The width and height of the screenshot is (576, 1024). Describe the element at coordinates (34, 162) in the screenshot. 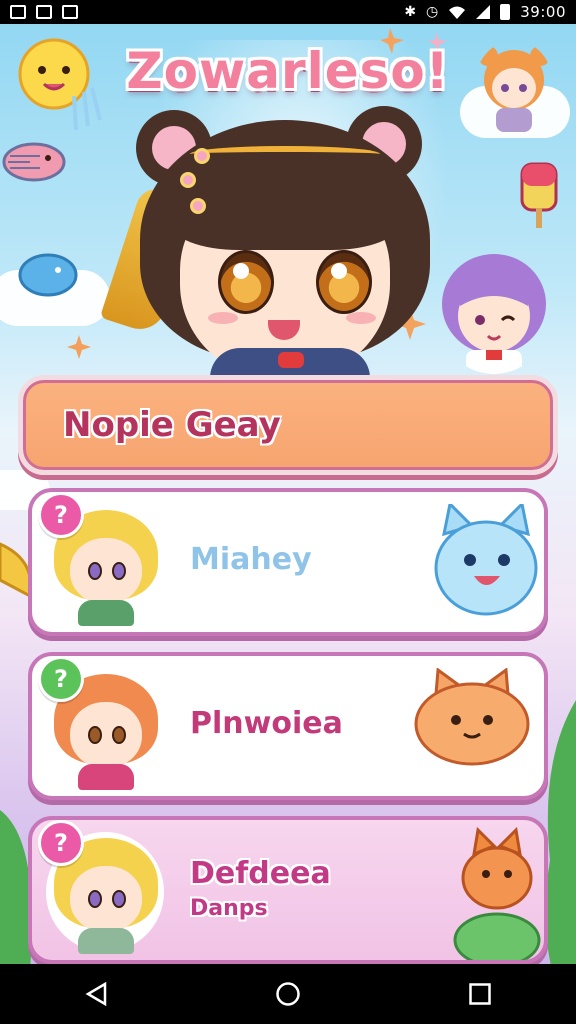

I see `fish-icon` at that location.